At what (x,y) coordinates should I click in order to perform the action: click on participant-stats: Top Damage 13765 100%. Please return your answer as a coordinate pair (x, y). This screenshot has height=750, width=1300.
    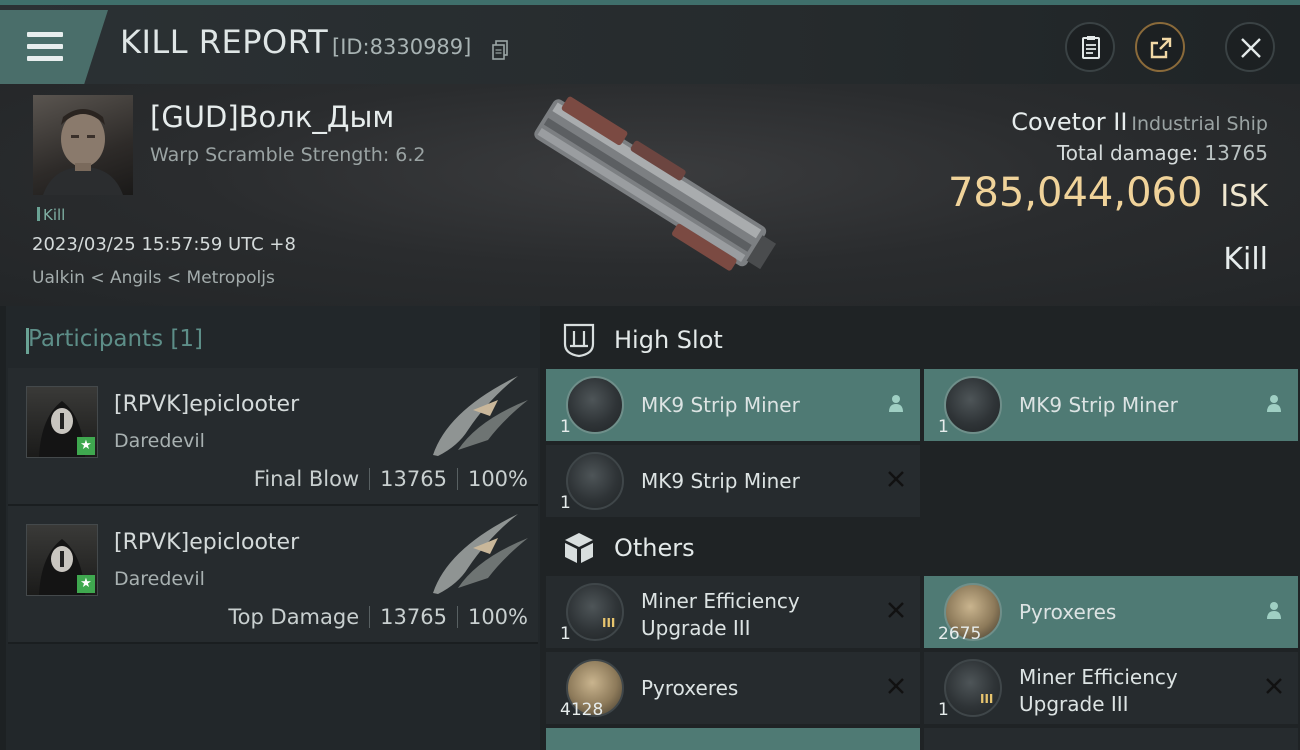
    Looking at the image, I should click on (378, 617).